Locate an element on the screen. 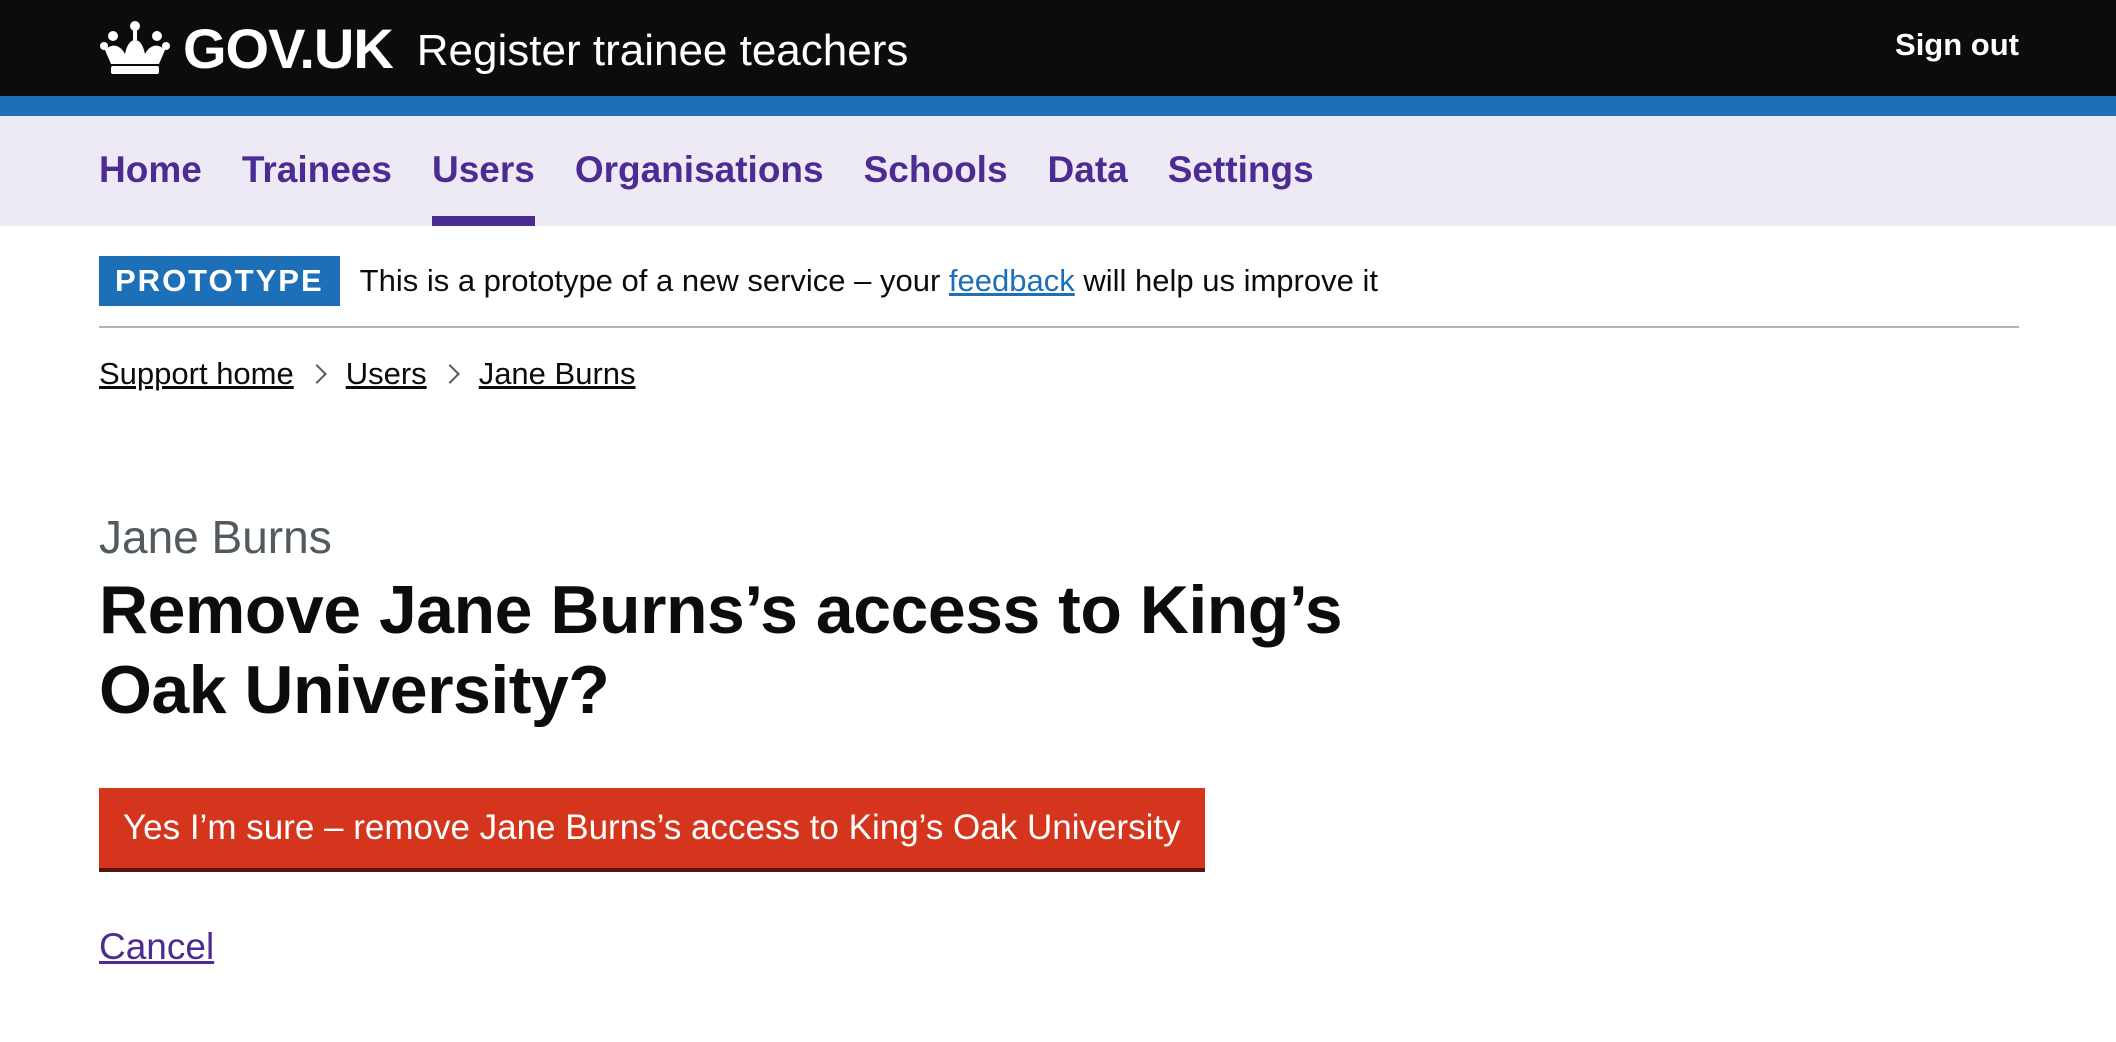 The image size is (2116, 1042). nav-link-trainees: Trainees is located at coordinates (317, 170).